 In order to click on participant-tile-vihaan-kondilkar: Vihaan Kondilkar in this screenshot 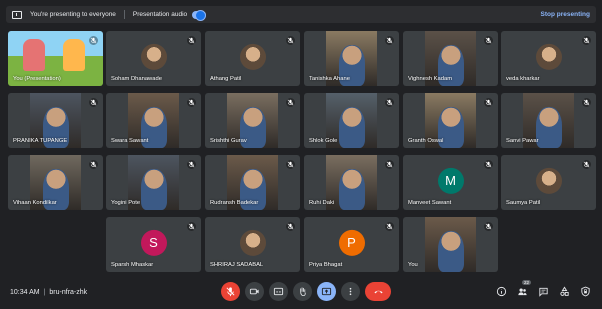, I will do `click(55, 182)`.